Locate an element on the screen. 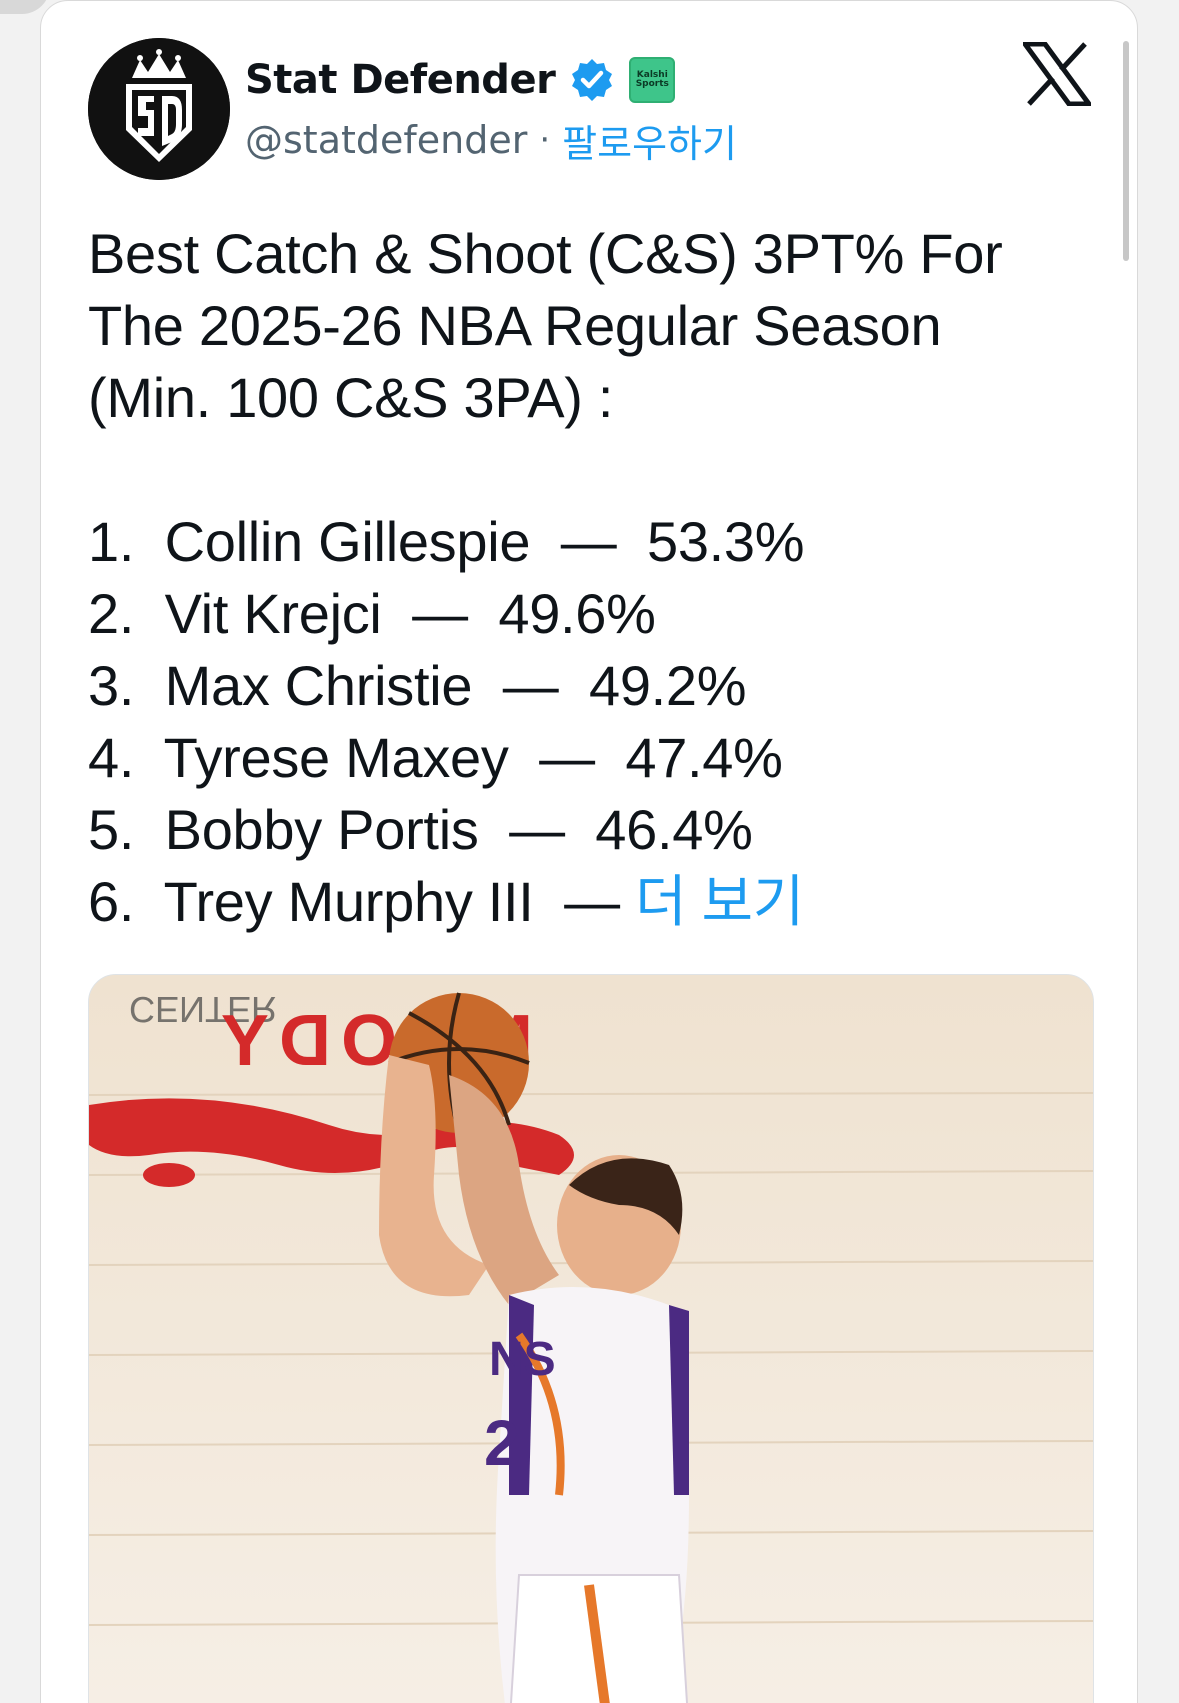 The width and height of the screenshot is (1179, 1703). rank-number: 5. is located at coordinates (111, 829).